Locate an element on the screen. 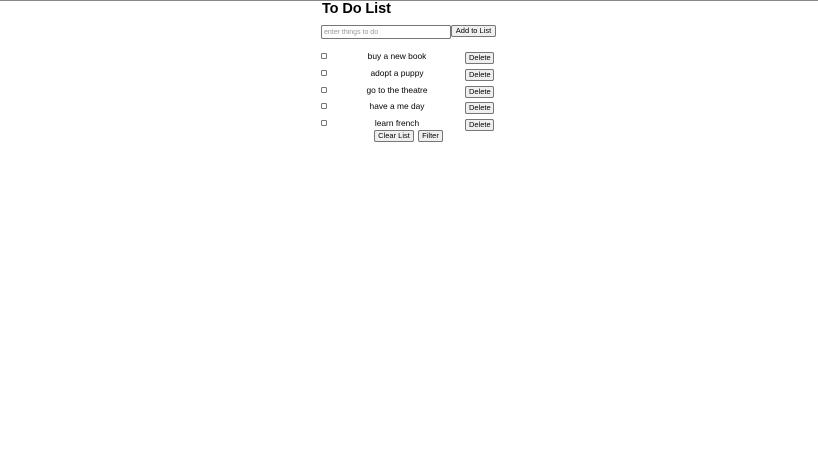 The height and width of the screenshot is (449, 818). todo-item: have a me day Delete is located at coordinates (411, 109).